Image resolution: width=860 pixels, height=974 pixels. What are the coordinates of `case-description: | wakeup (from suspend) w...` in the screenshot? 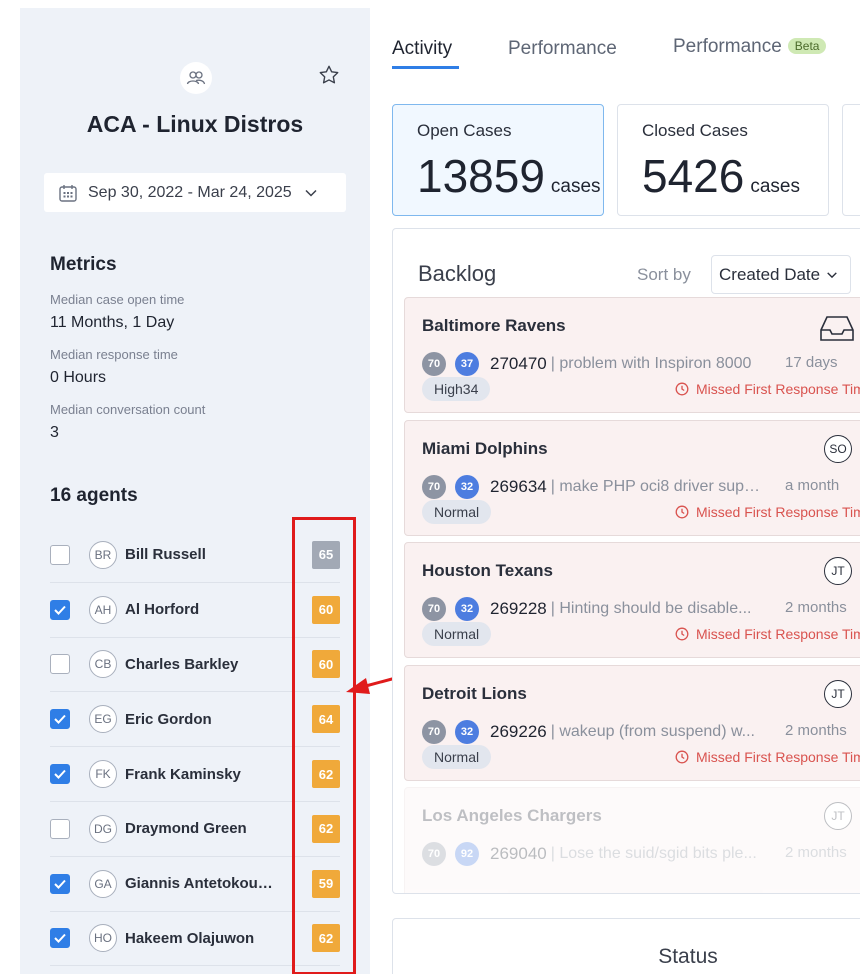 It's located at (652, 731).